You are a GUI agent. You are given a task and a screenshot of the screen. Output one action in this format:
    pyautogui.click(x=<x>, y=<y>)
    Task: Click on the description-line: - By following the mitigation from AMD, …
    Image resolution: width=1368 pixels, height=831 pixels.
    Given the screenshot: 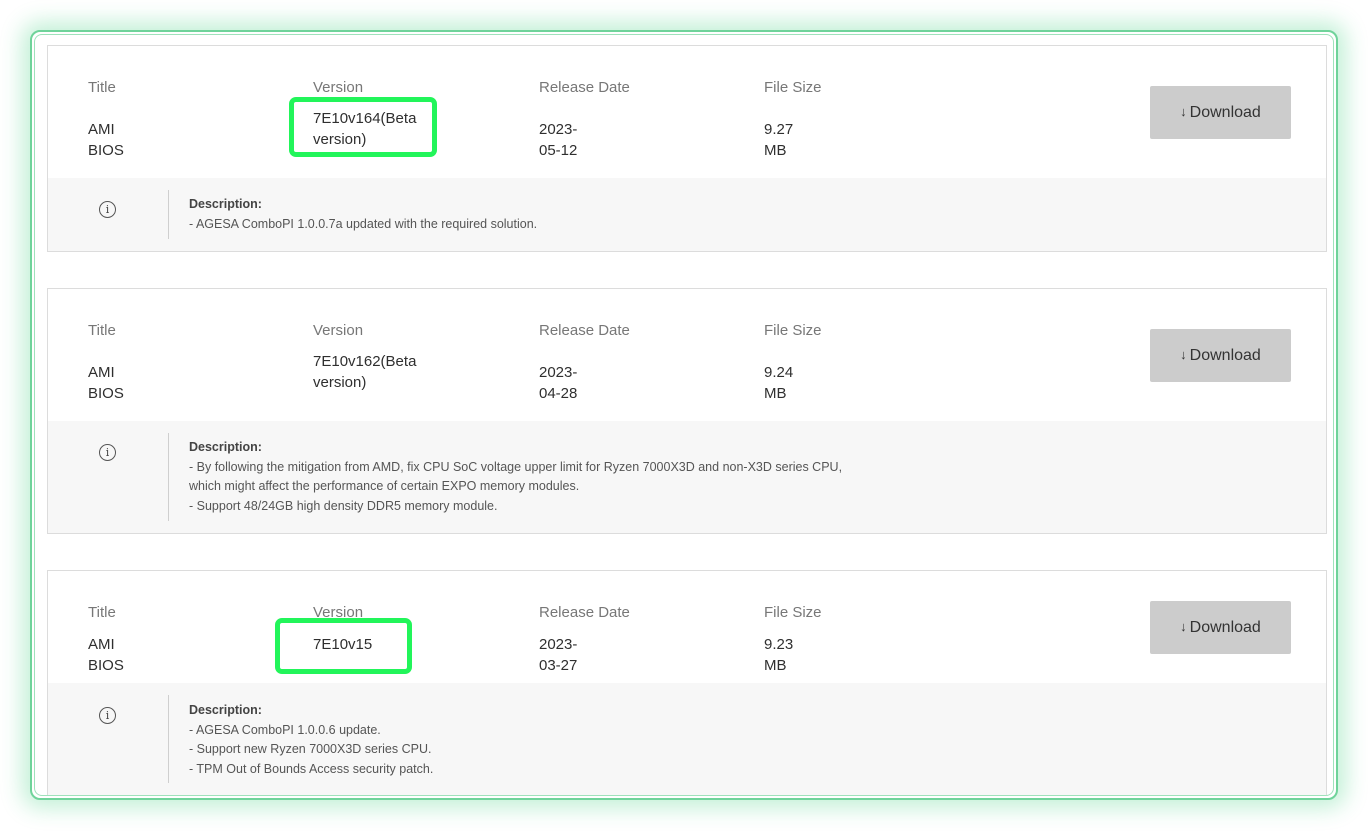 What is the action you would take?
    pyautogui.click(x=516, y=466)
    